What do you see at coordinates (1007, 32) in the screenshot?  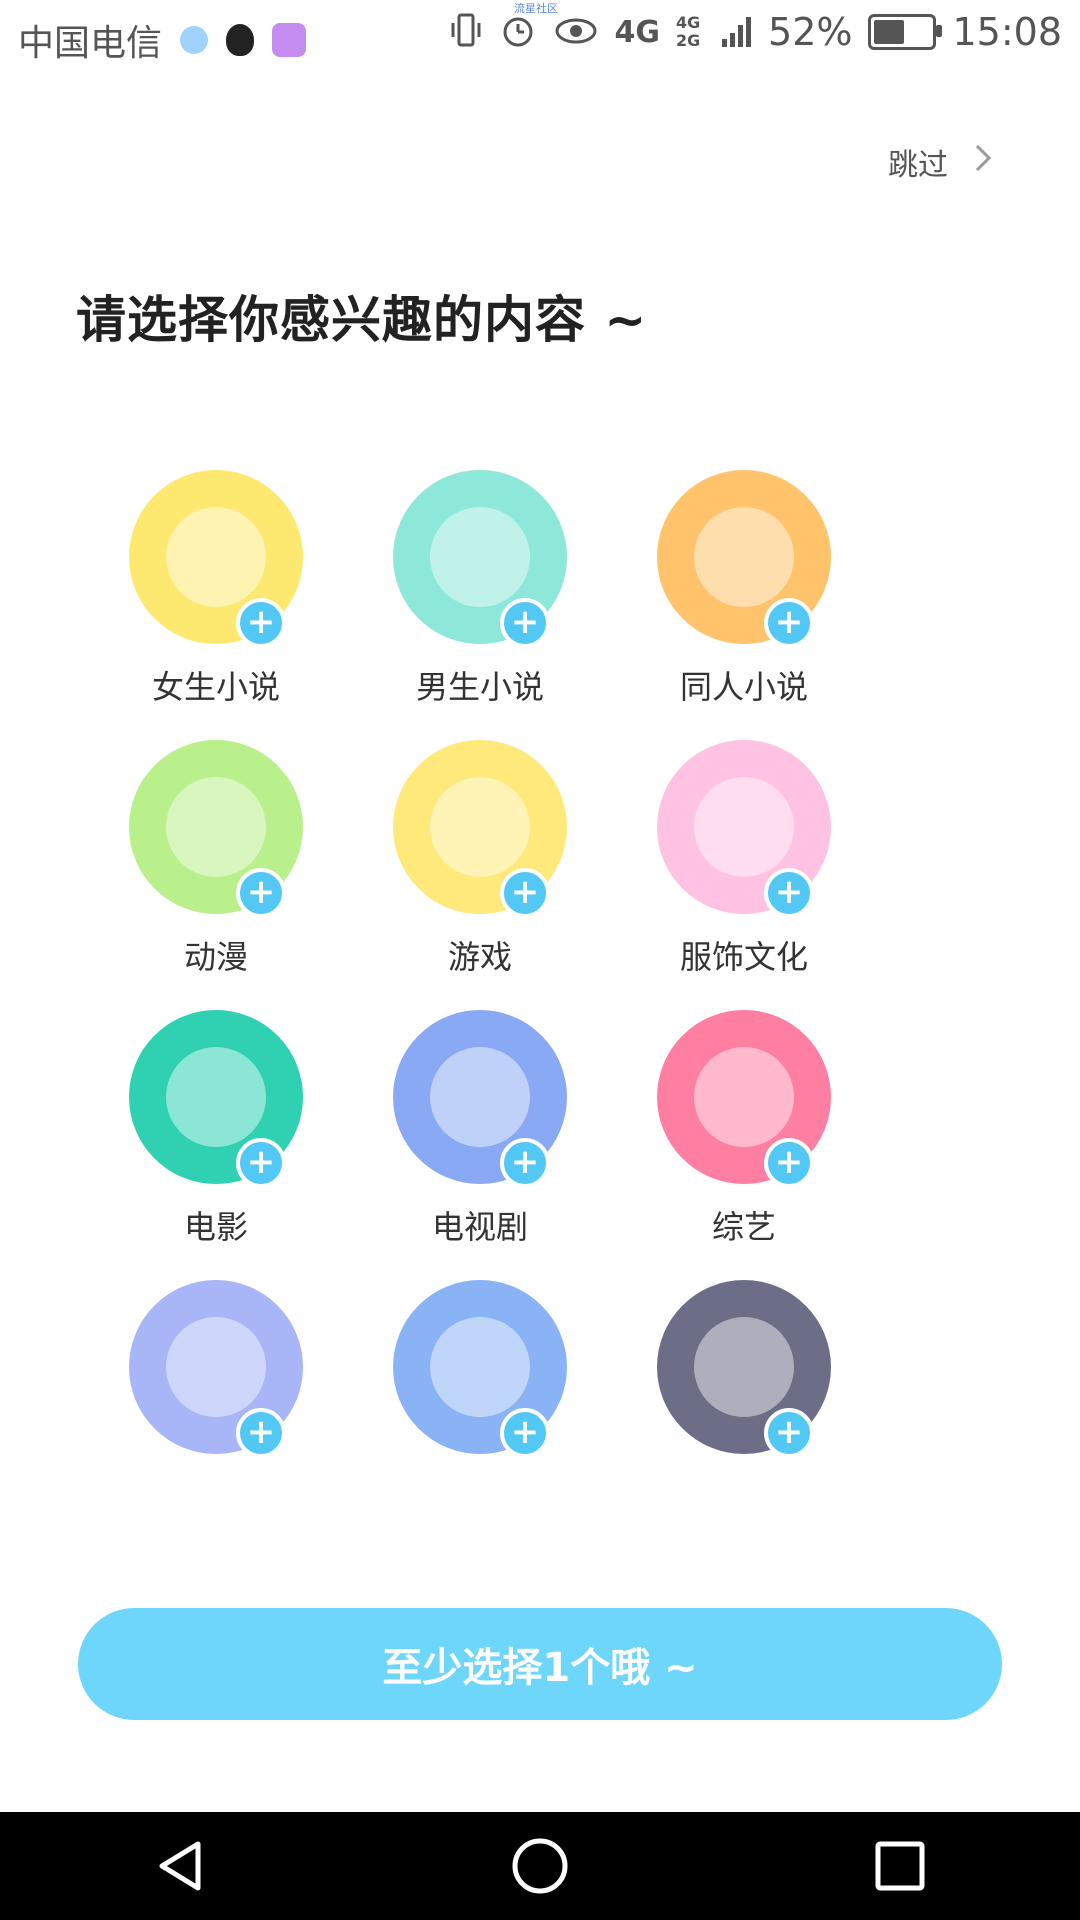 I see `clock: 15:08` at bounding box center [1007, 32].